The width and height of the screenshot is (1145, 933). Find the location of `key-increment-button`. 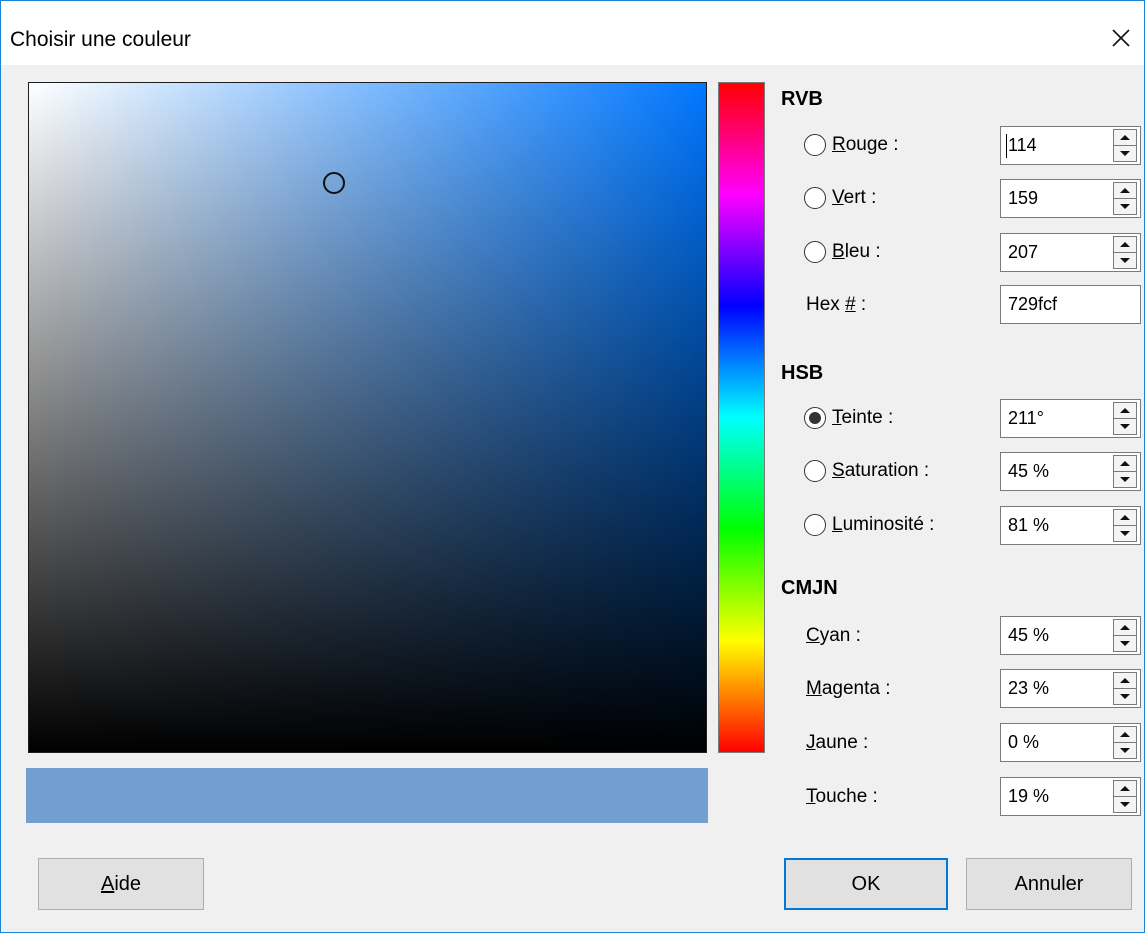

key-increment-button is located at coordinates (1125, 789).